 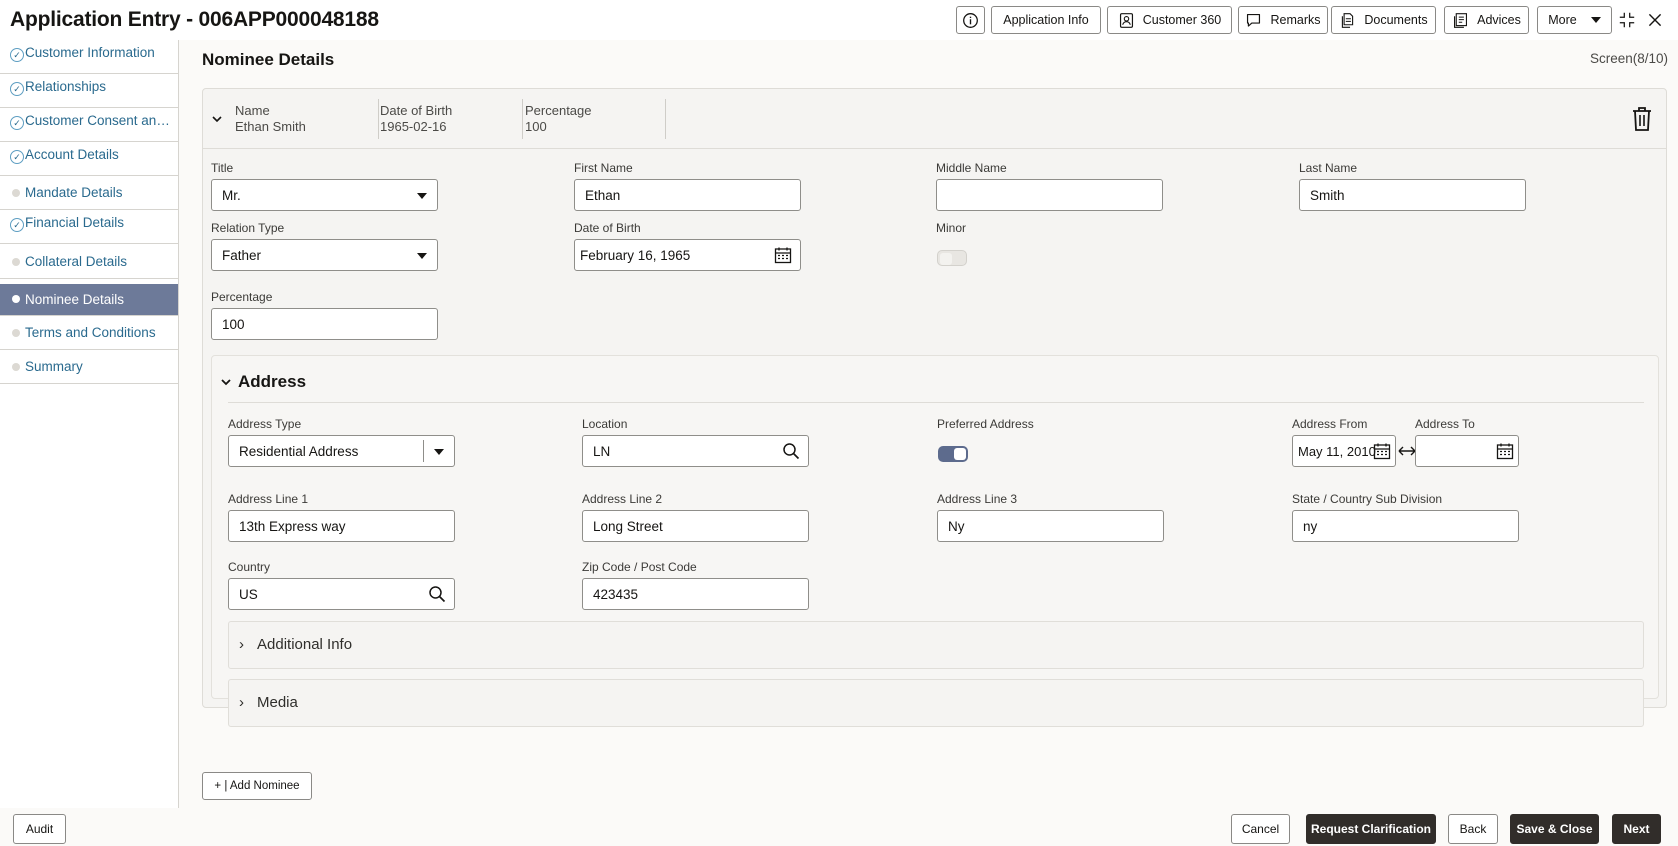 What do you see at coordinates (75, 299) in the screenshot?
I see `sidebar-item-label: Nominee Details` at bounding box center [75, 299].